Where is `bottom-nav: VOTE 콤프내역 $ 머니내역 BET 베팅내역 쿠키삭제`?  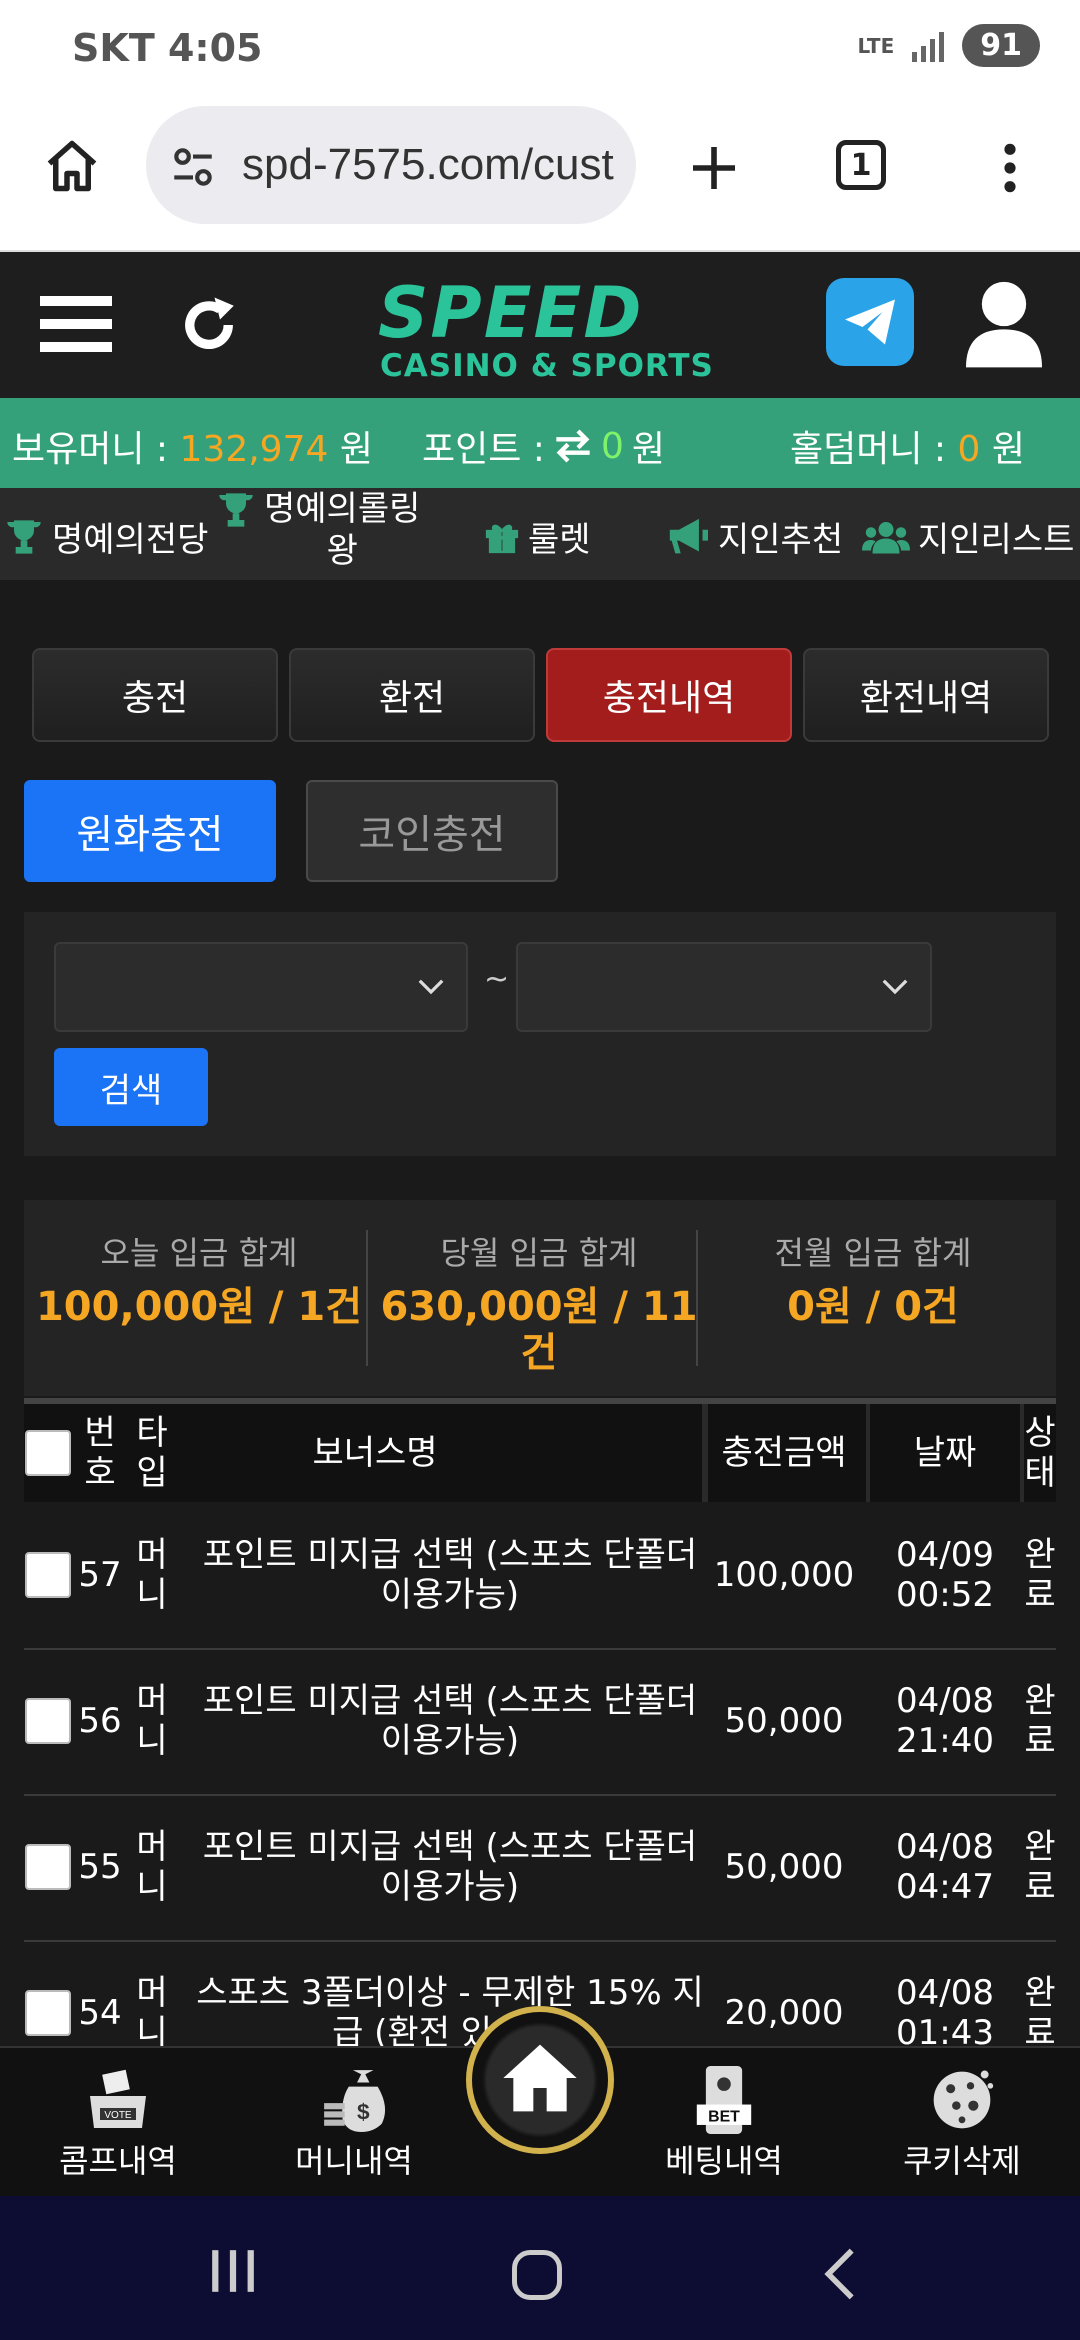 bottom-nav: VOTE 콤프내역 $ 머니내역 BET 베팅내역 쿠키삭제 is located at coordinates (540, 2102).